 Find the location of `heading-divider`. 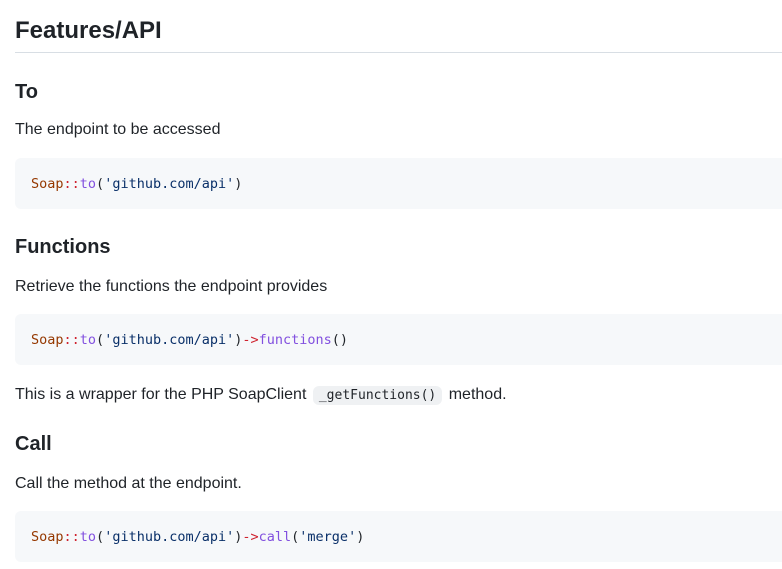

heading-divider is located at coordinates (398, 52).